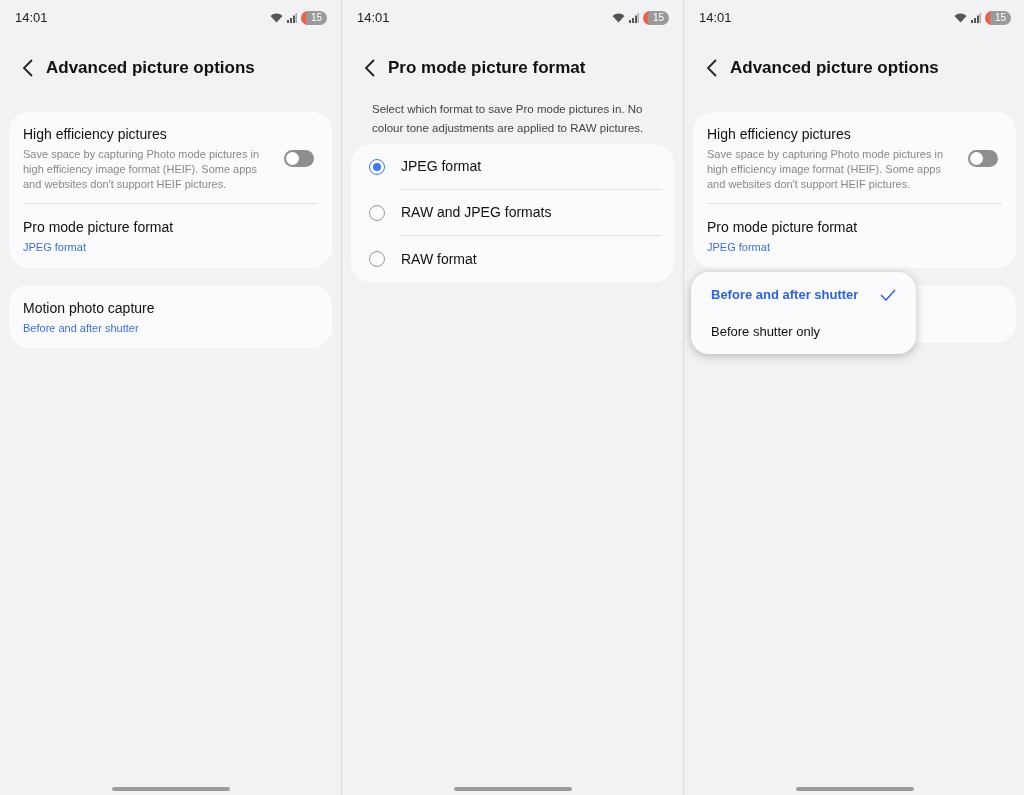  I want to click on radio-option: RAW format, so click(512, 259).